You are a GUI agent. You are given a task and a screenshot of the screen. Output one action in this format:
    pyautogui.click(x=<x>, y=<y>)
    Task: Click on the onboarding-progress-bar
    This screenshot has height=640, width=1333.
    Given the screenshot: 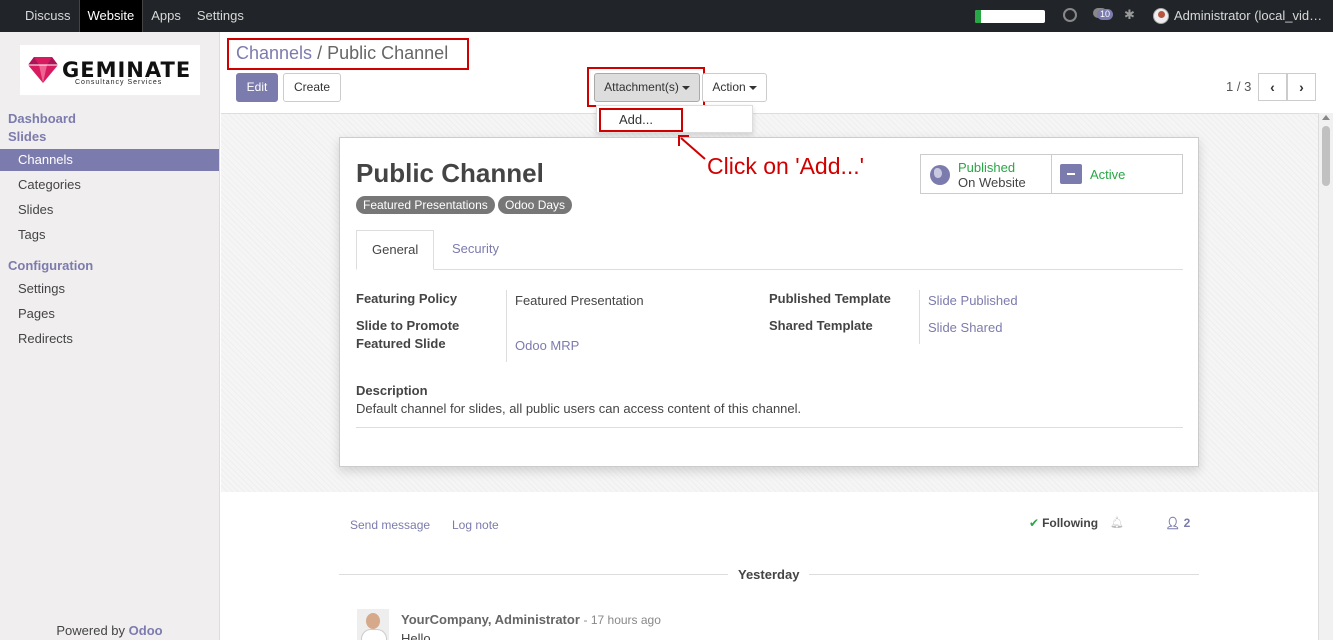 What is the action you would take?
    pyautogui.click(x=1010, y=16)
    